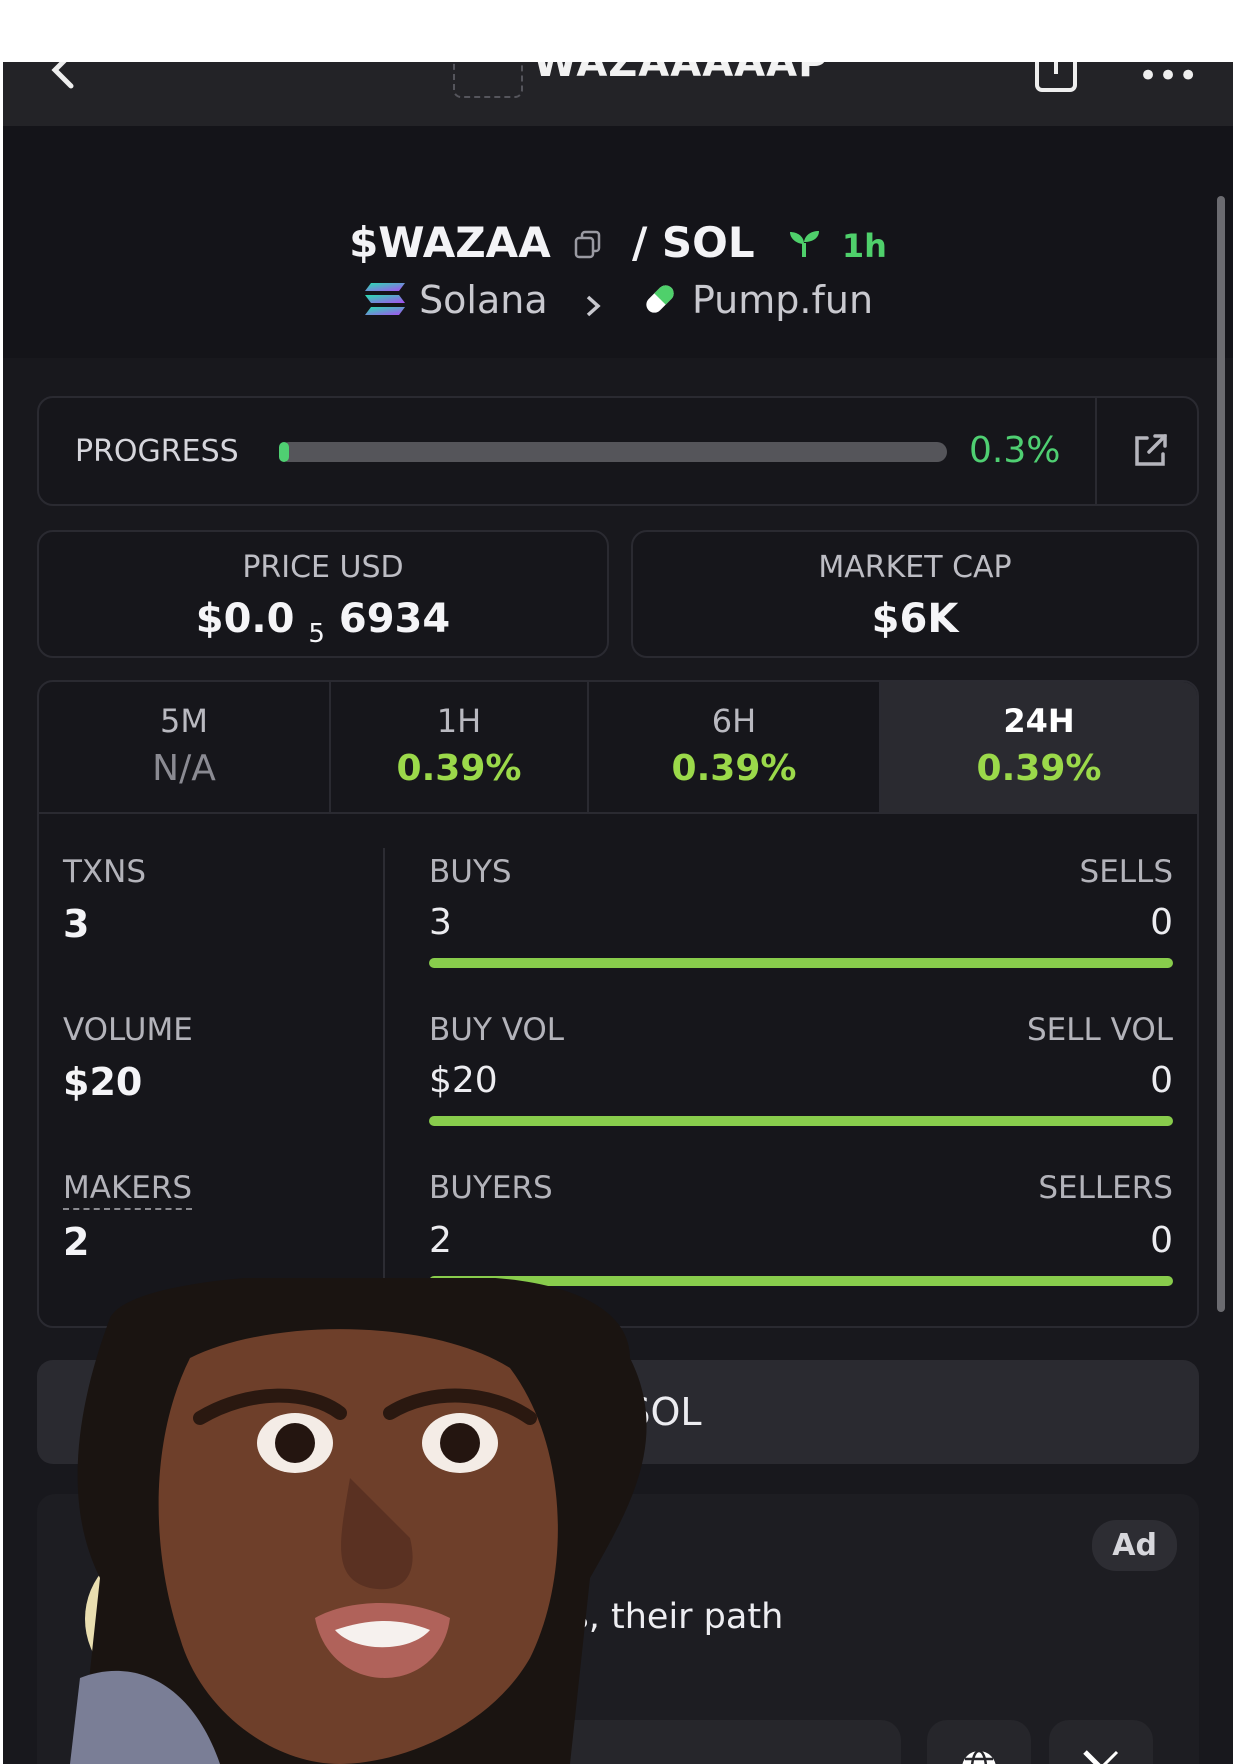 The width and height of the screenshot is (1233, 1764). What do you see at coordinates (1161, 1240) in the screenshot?
I see `sellers-value: 0` at bounding box center [1161, 1240].